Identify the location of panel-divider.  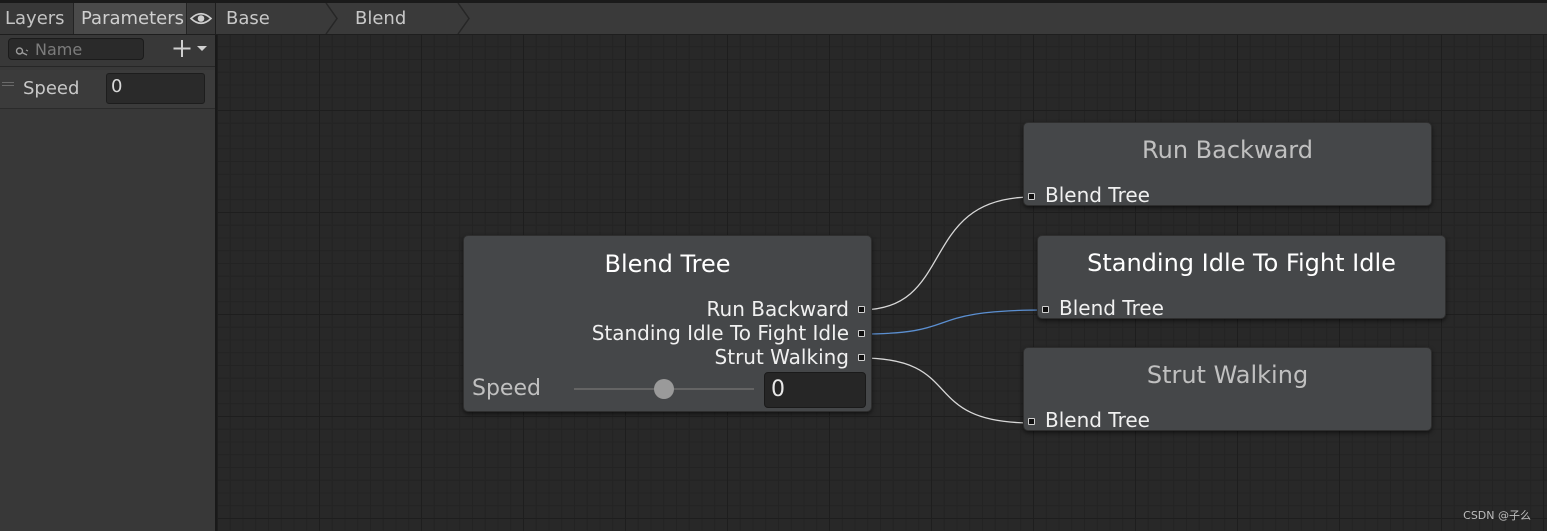
(107, 66).